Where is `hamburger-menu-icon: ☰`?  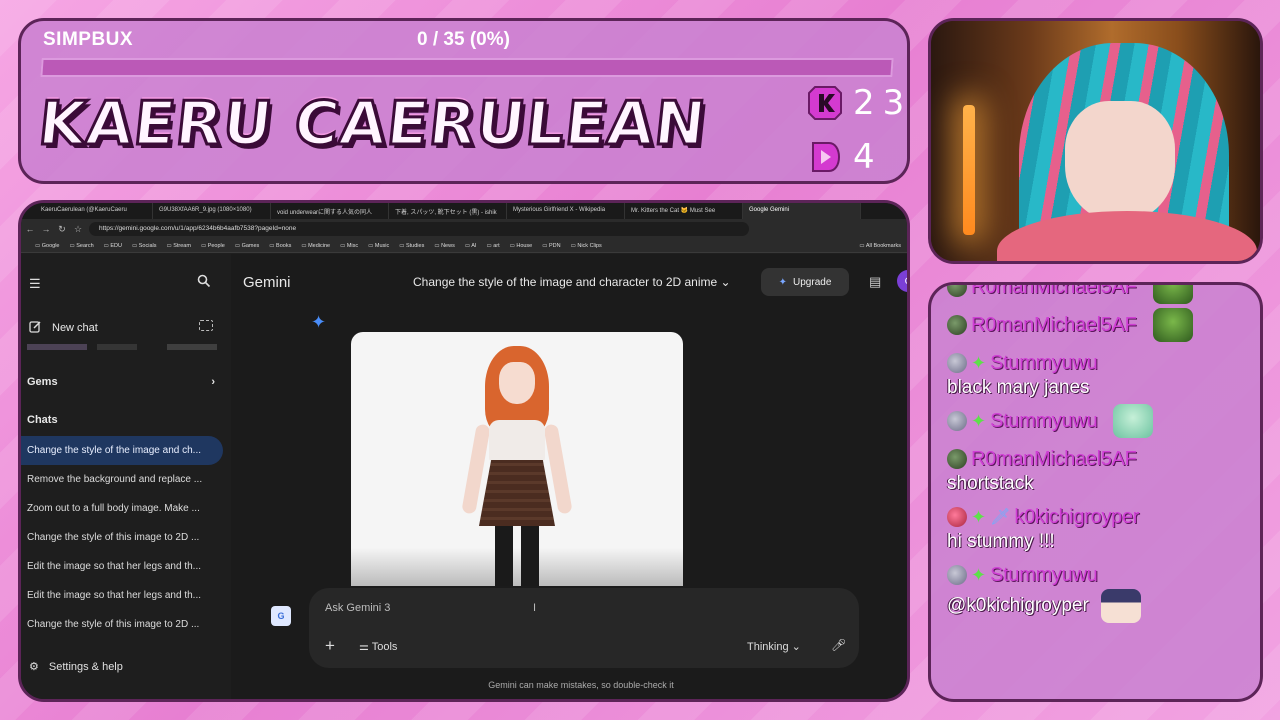 hamburger-menu-icon: ☰ is located at coordinates (35, 284).